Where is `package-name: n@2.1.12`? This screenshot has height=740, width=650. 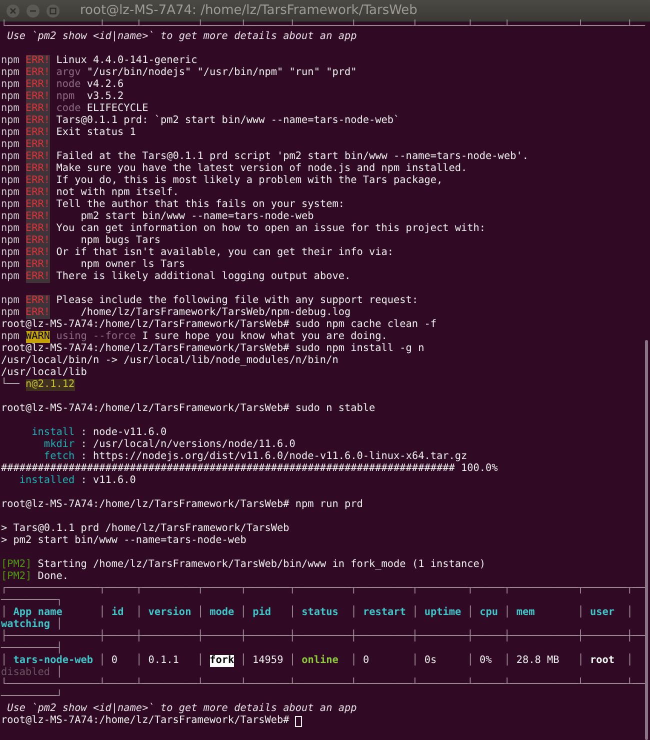 package-name: n@2.1.12 is located at coordinates (50, 385).